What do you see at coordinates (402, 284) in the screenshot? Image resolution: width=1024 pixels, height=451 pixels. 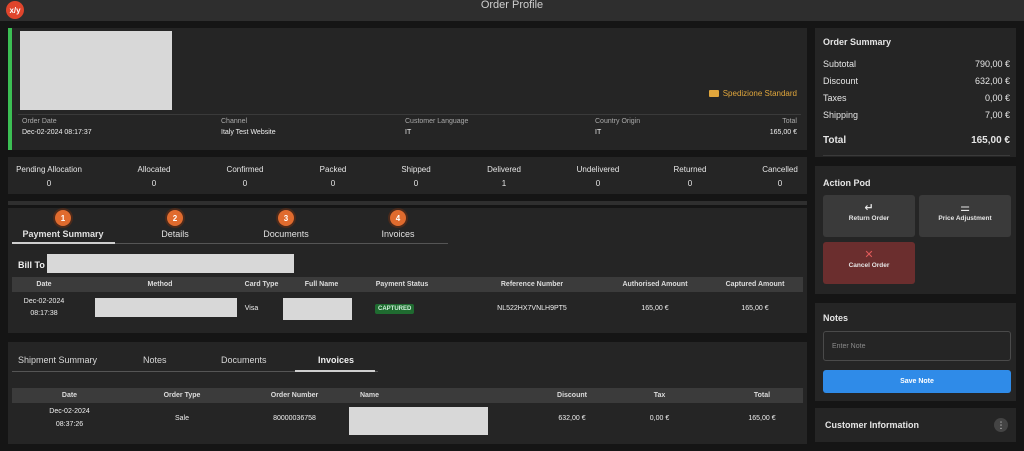 I see `column-header: Payment Status` at bounding box center [402, 284].